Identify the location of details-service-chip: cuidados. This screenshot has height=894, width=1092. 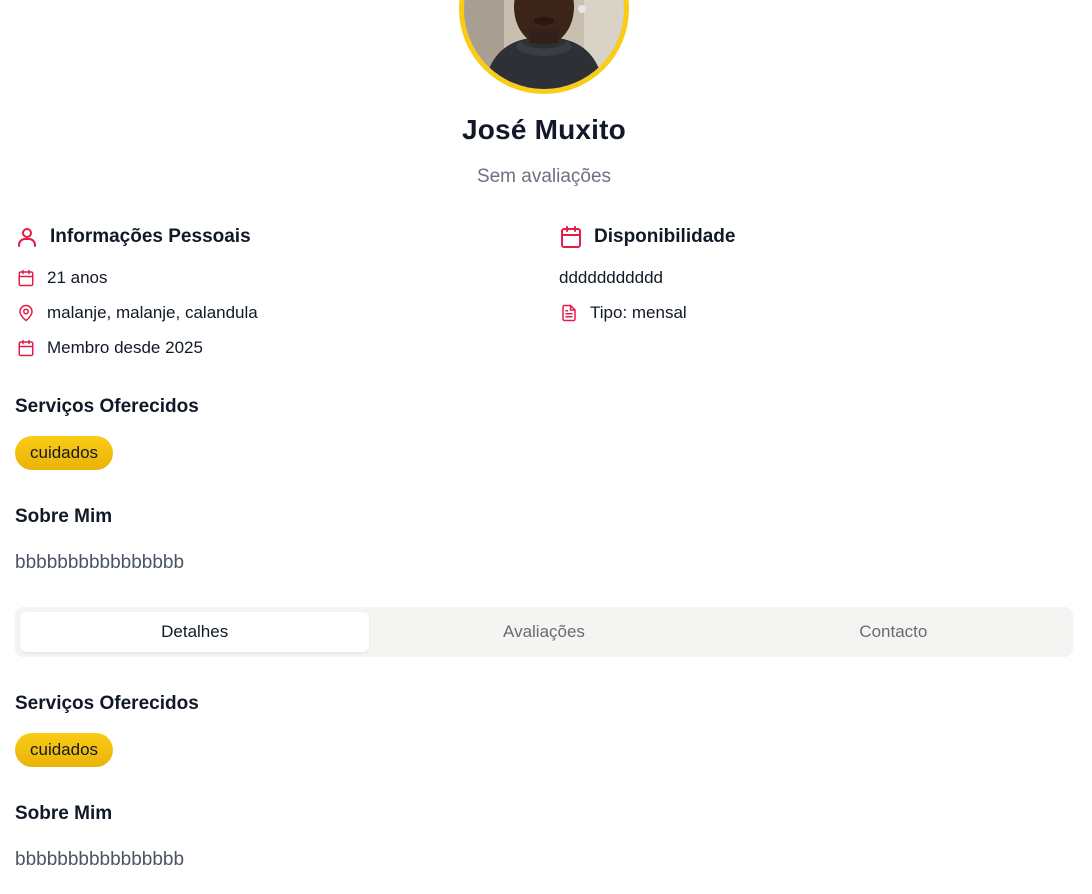
(64, 750).